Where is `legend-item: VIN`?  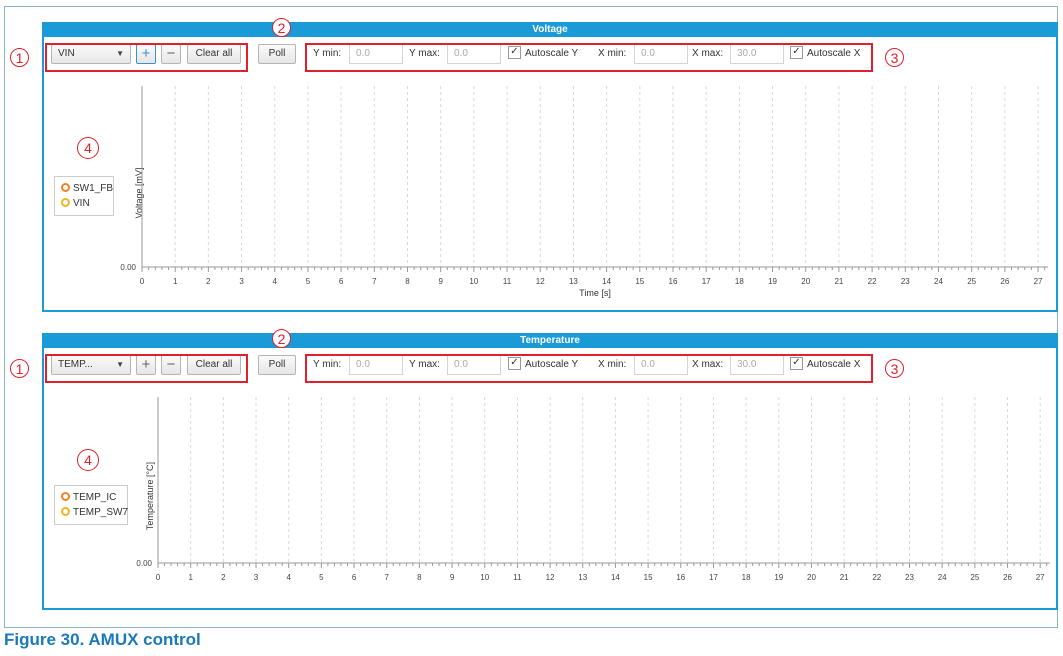 legend-item: VIN is located at coordinates (84, 203).